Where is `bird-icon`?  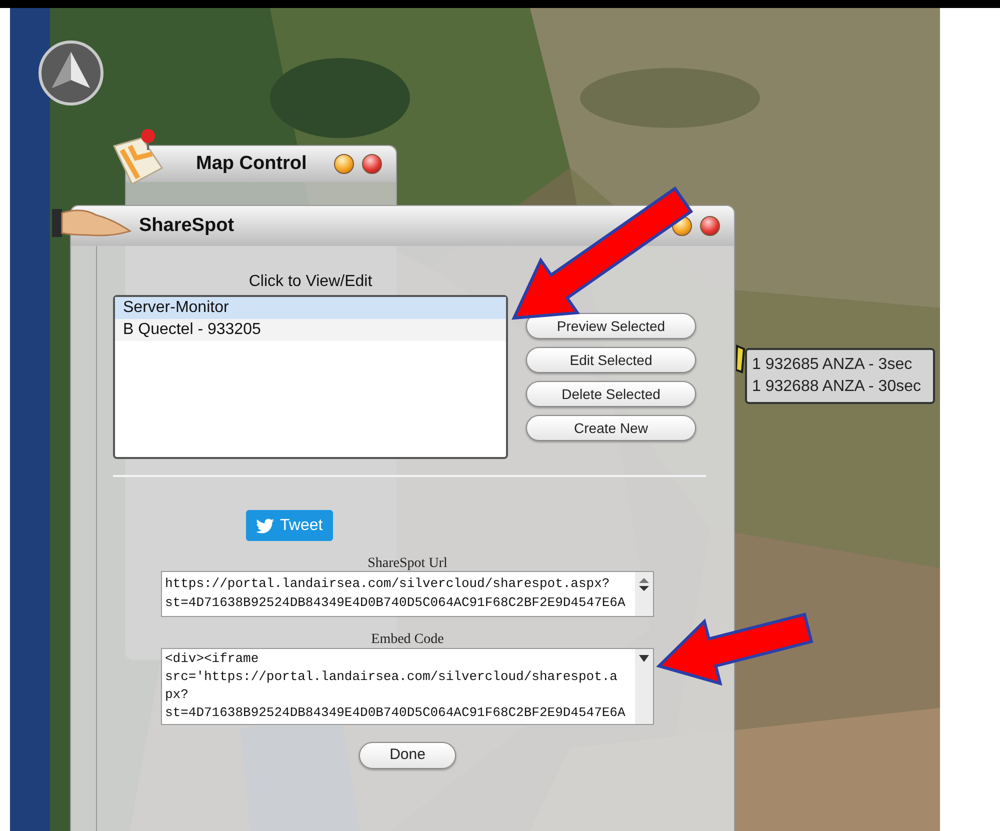
bird-icon is located at coordinates (265, 525).